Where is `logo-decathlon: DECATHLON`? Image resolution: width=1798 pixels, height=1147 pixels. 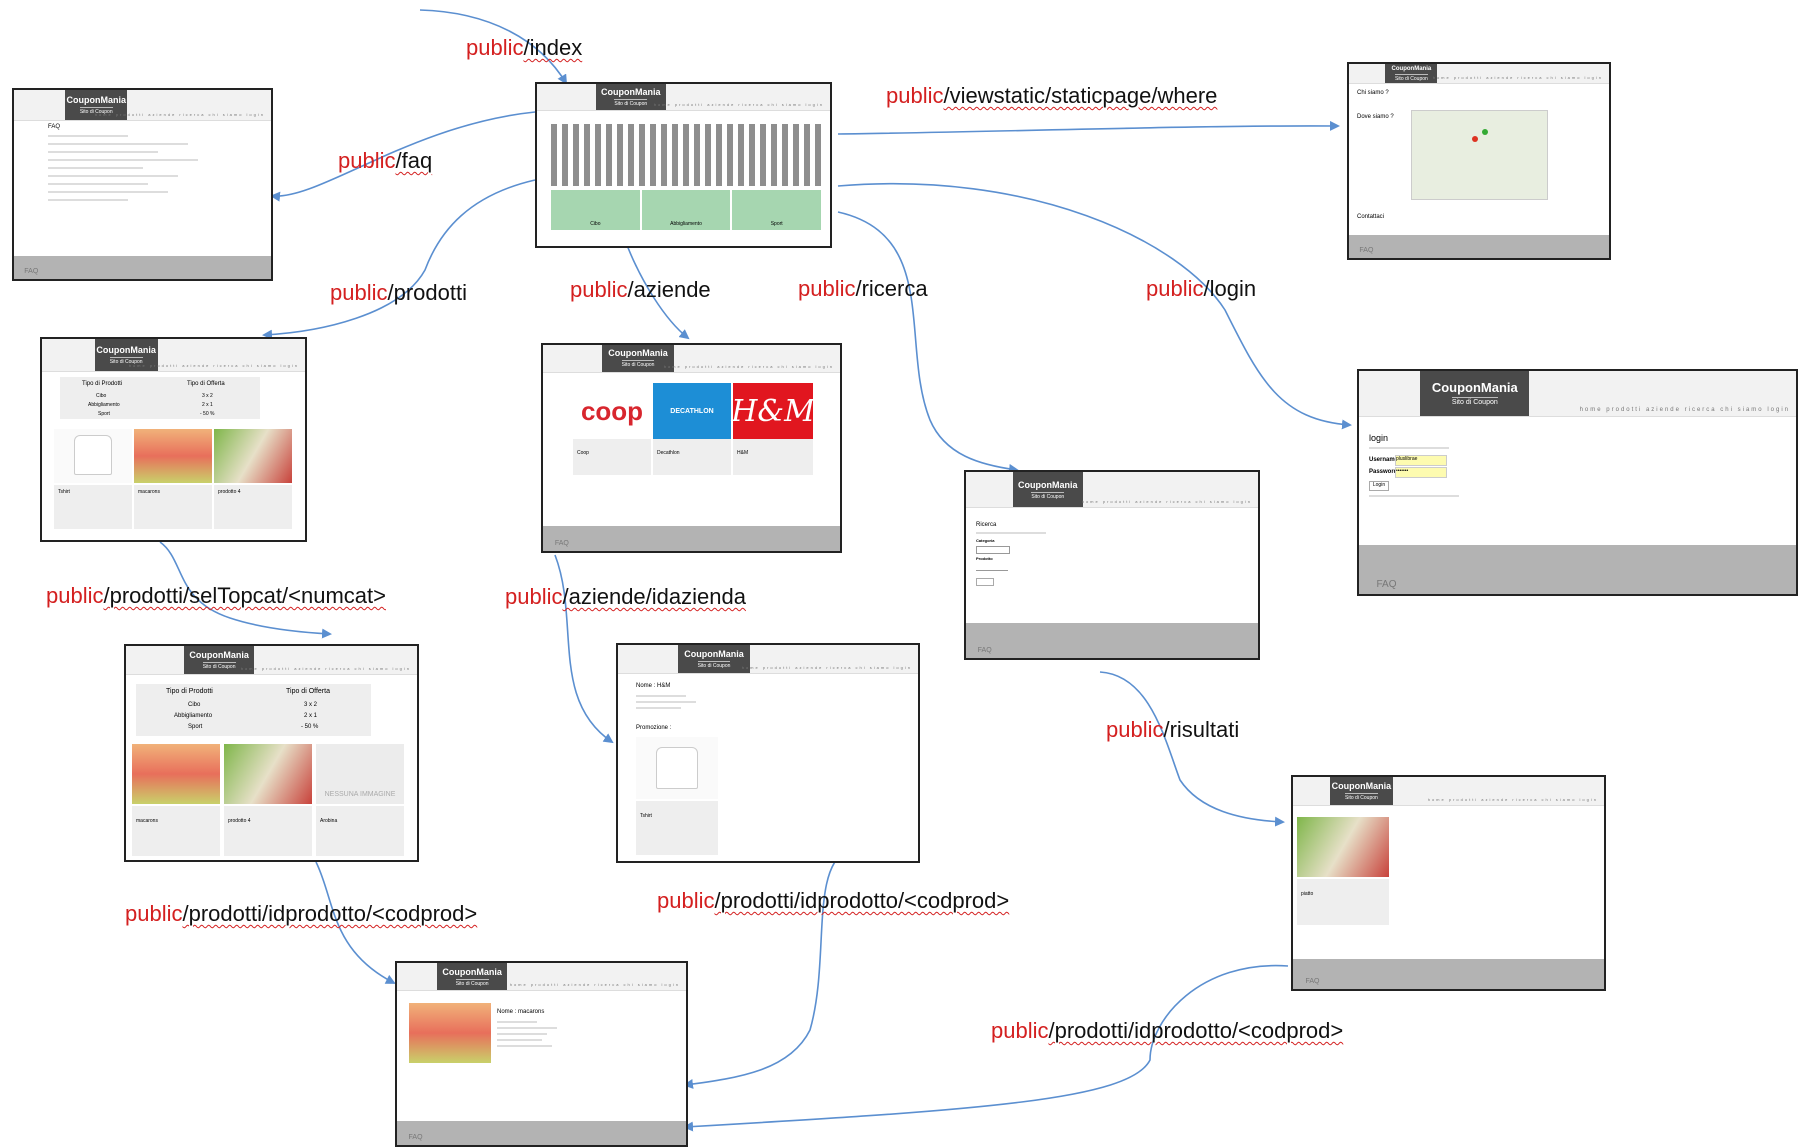
logo-decathlon: DECATHLON is located at coordinates (692, 411).